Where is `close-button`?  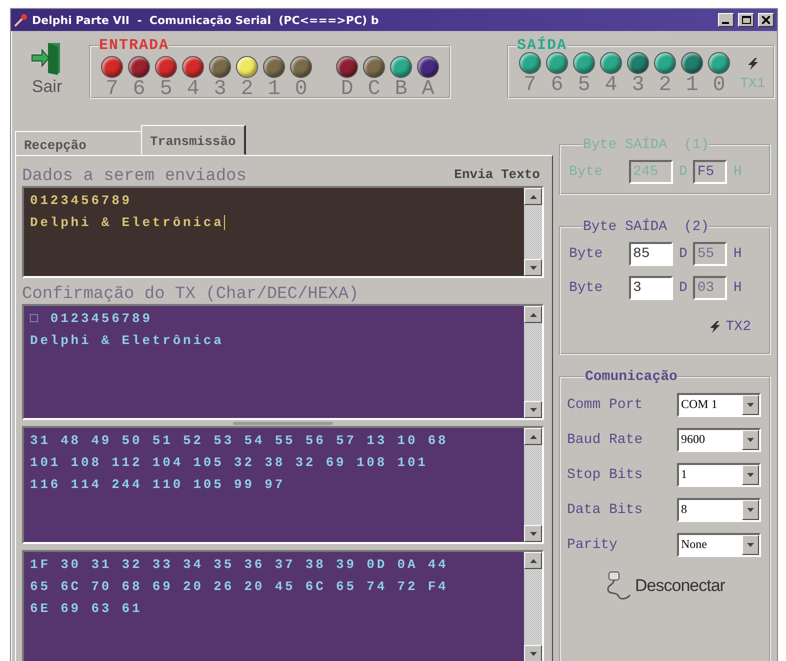
close-button is located at coordinates (766, 20).